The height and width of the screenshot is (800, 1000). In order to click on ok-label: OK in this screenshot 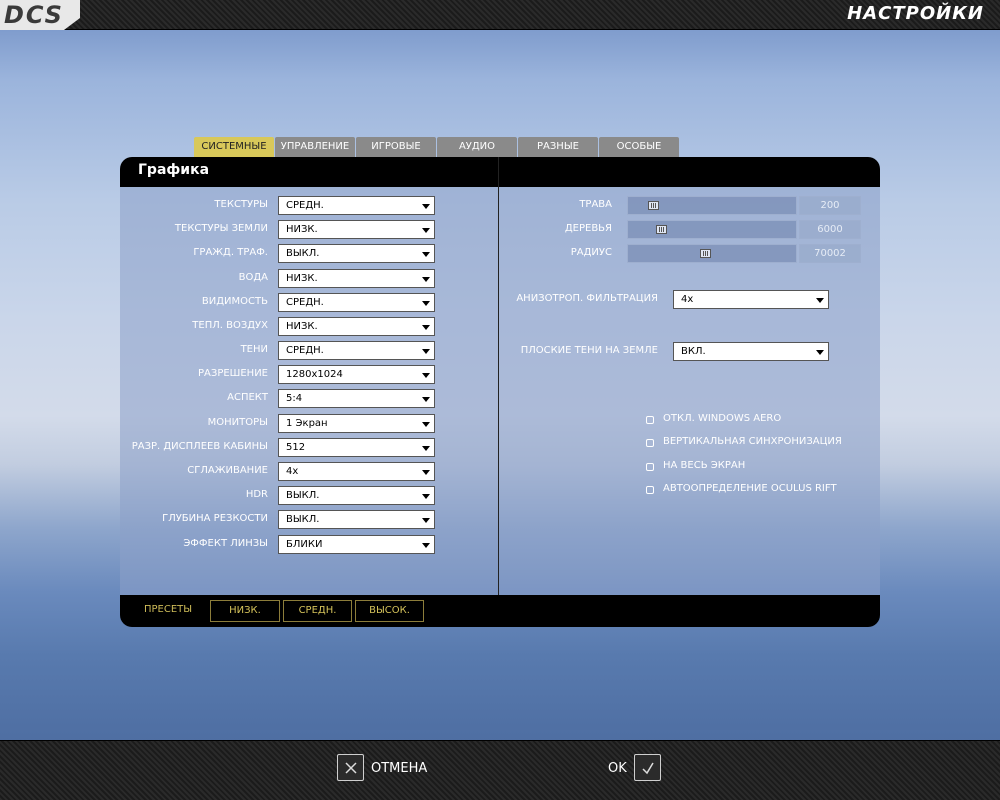, I will do `click(617, 768)`.